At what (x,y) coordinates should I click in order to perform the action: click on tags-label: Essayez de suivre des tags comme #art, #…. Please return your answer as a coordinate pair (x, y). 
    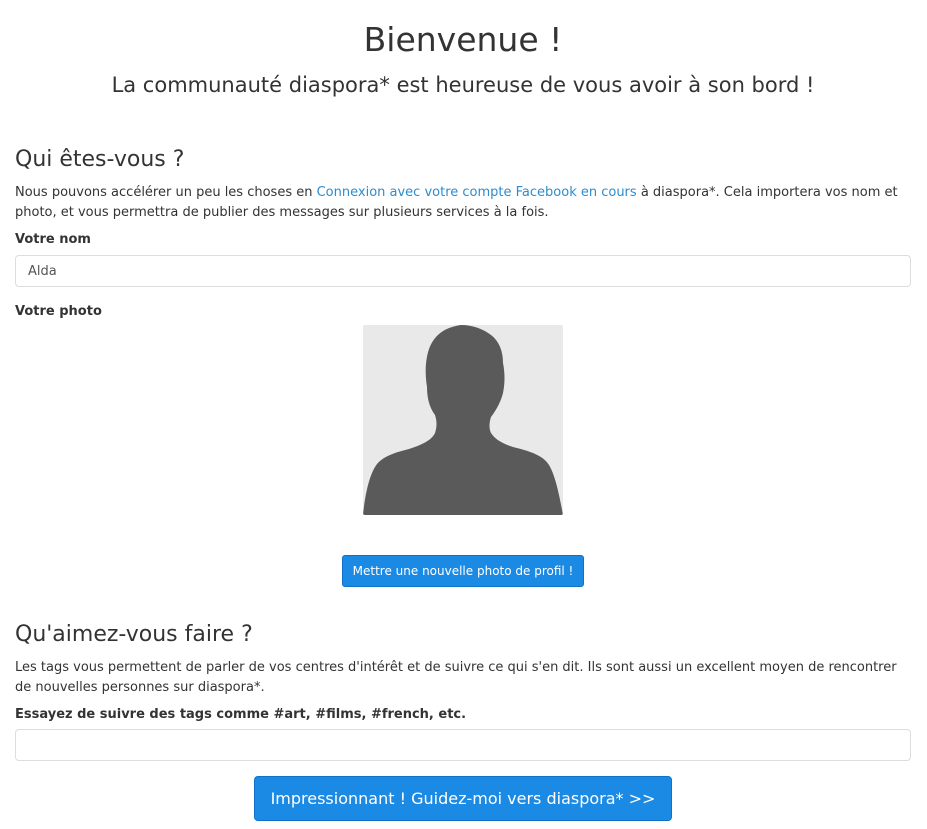
    Looking at the image, I should click on (241, 714).